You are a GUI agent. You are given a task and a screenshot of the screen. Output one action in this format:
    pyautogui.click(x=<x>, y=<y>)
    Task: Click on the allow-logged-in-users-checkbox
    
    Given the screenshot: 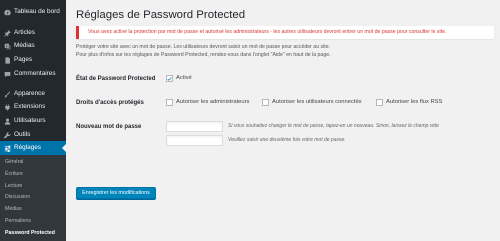 What is the action you would take?
    pyautogui.click(x=265, y=102)
    